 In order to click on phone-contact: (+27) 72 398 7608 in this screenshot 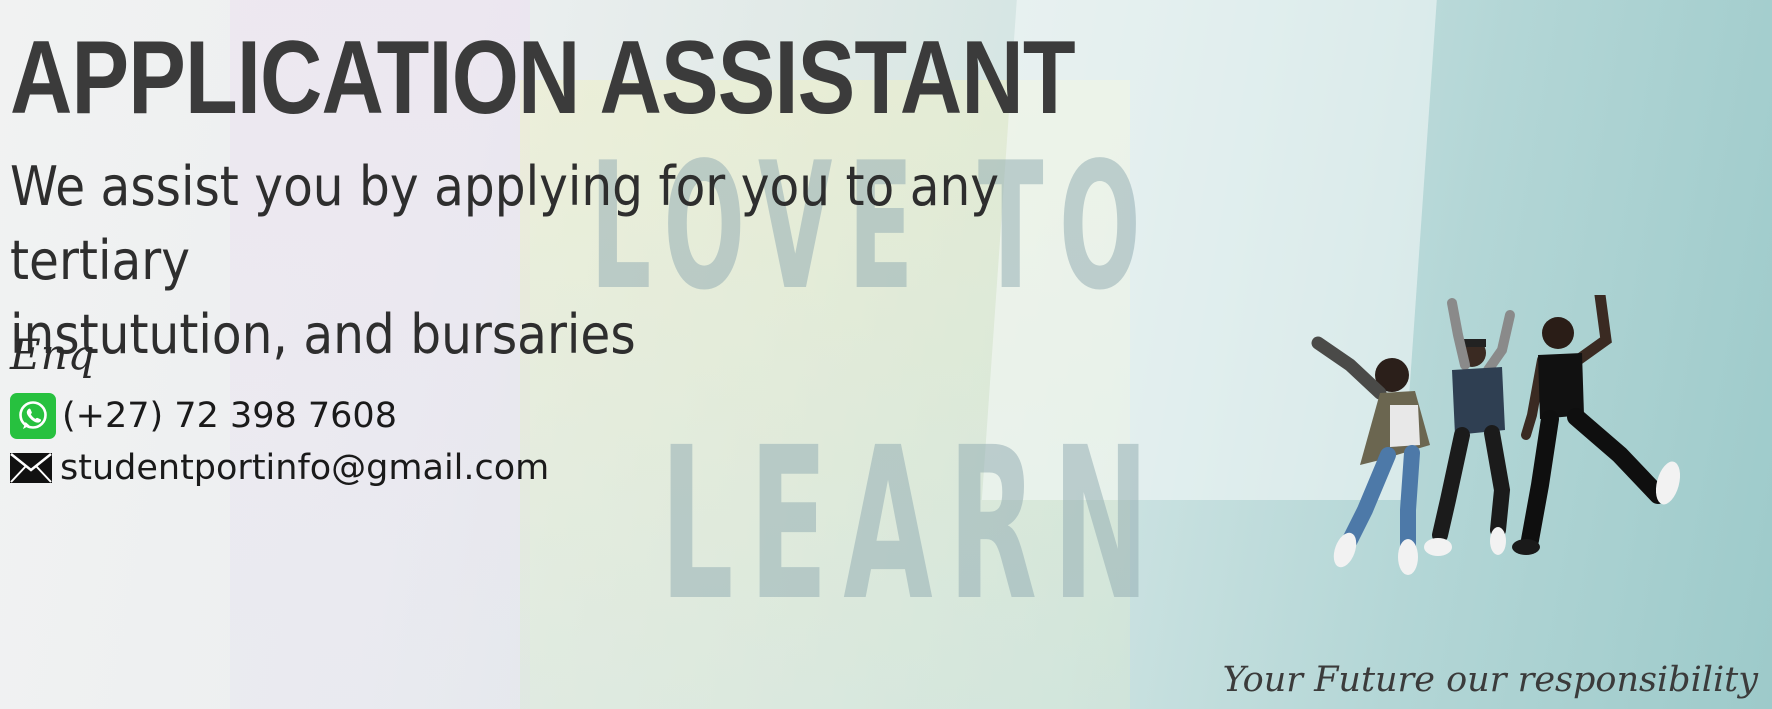, I will do `click(203, 416)`.